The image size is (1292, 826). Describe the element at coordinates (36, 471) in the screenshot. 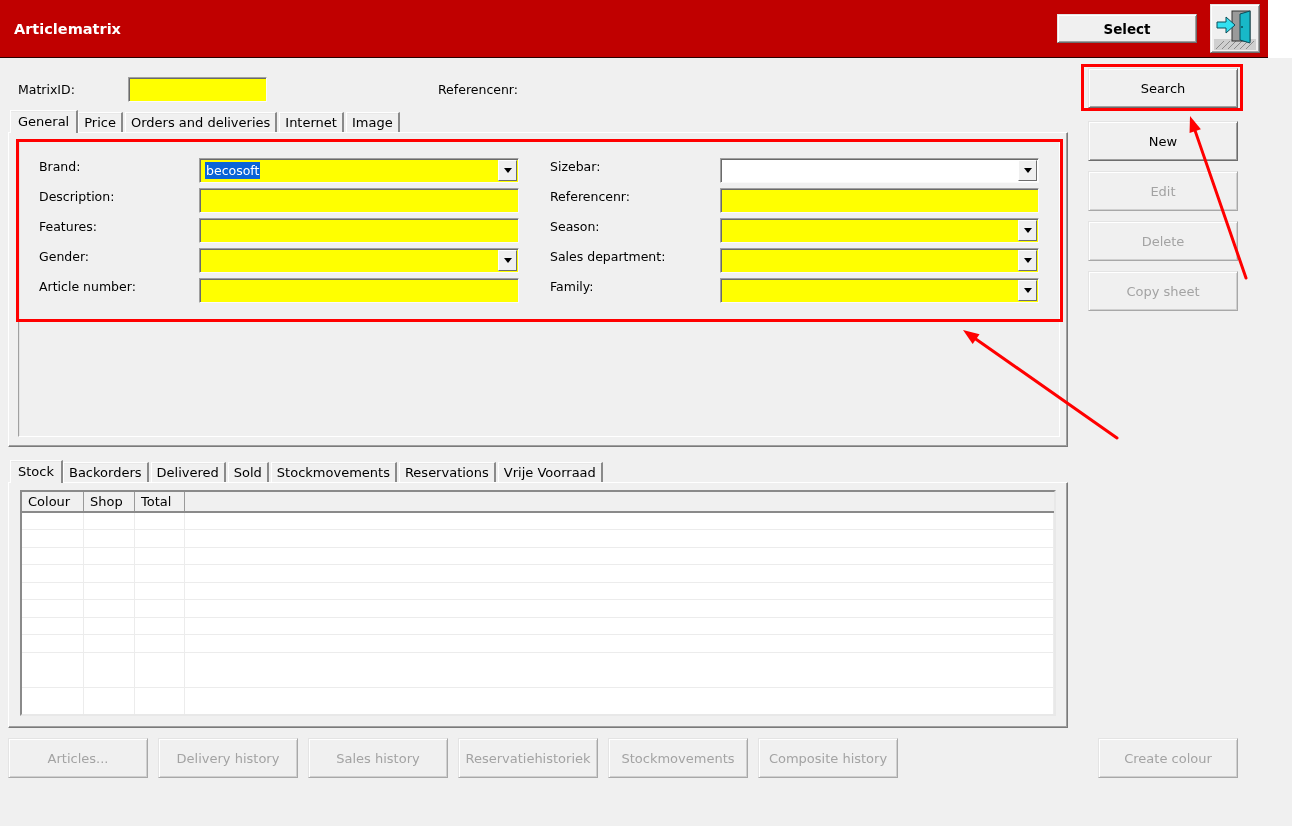

I see `tab: Stock` at that location.